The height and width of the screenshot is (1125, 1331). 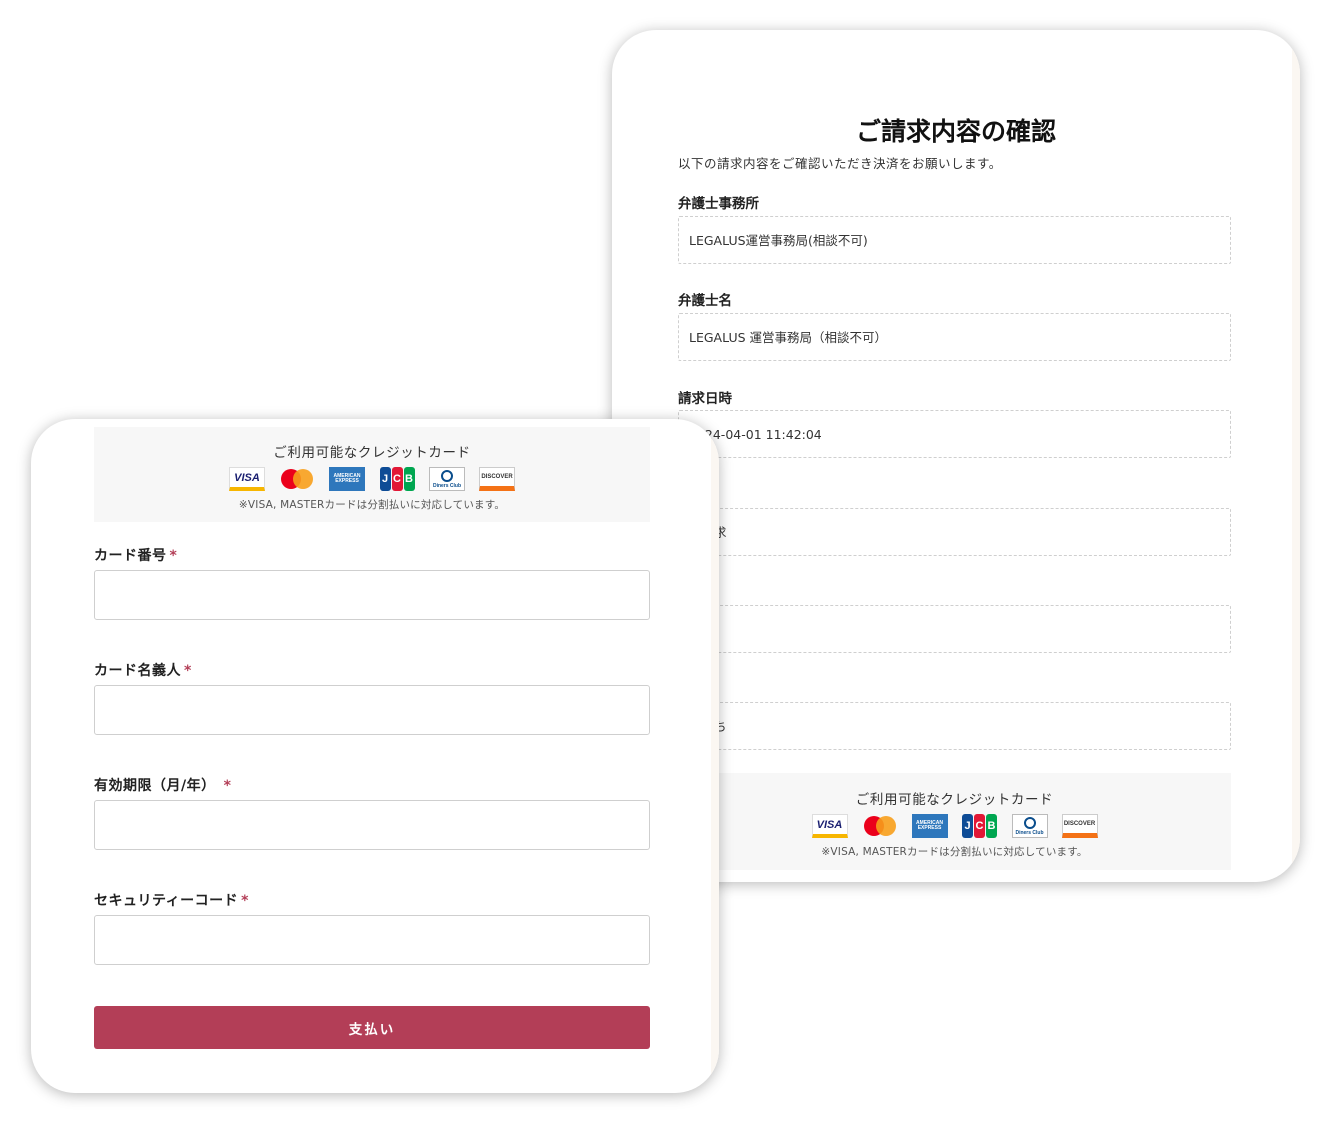 I want to click on invoice-intro-text: 以下の請求内容をご確認いただき決済をお願いします。, so click(x=840, y=163).